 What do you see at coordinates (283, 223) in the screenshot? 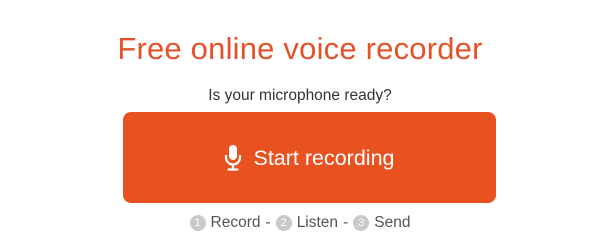
I see `step-number-badge: 2` at bounding box center [283, 223].